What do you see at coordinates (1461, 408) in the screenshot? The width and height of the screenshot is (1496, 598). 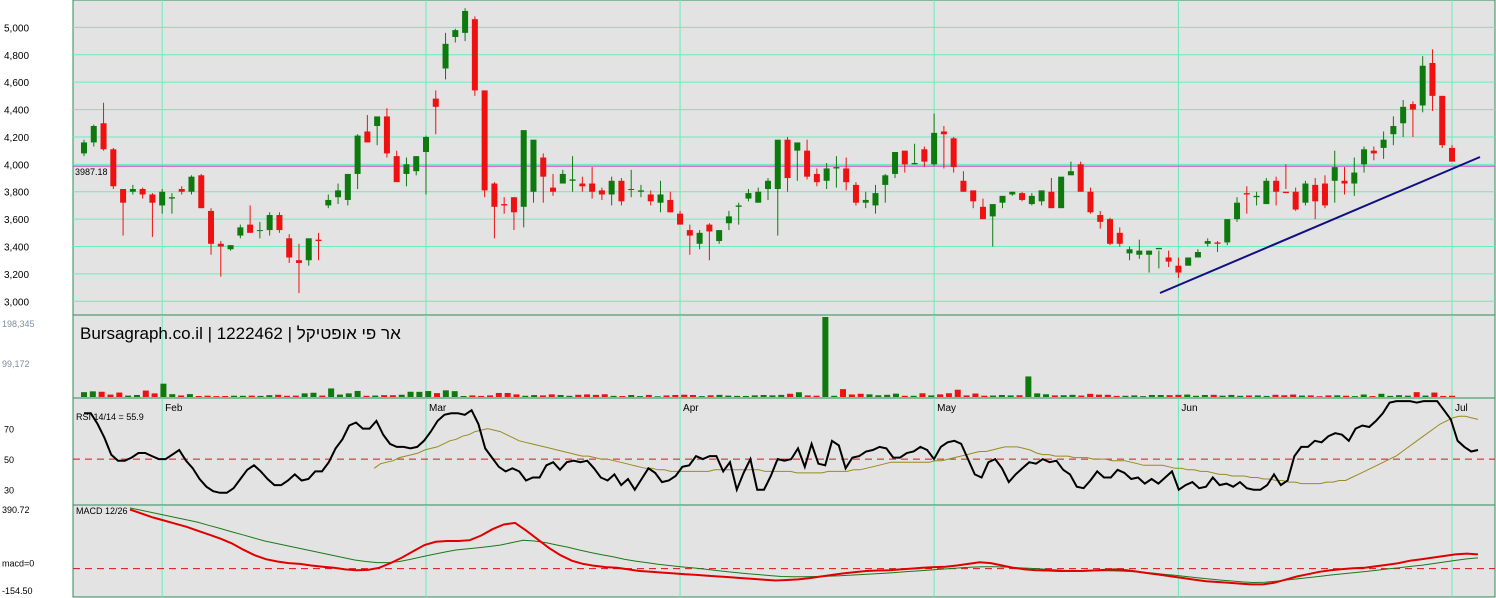 I see `month-label: Jul` at bounding box center [1461, 408].